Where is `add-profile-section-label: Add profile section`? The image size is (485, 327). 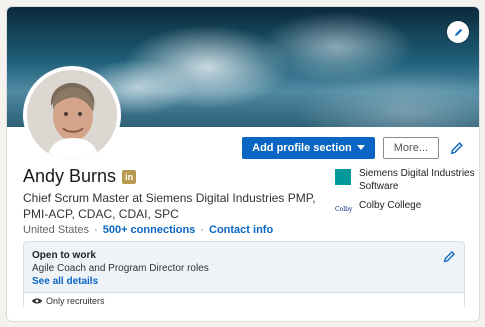
add-profile-section-label: Add profile section is located at coordinates (302, 148).